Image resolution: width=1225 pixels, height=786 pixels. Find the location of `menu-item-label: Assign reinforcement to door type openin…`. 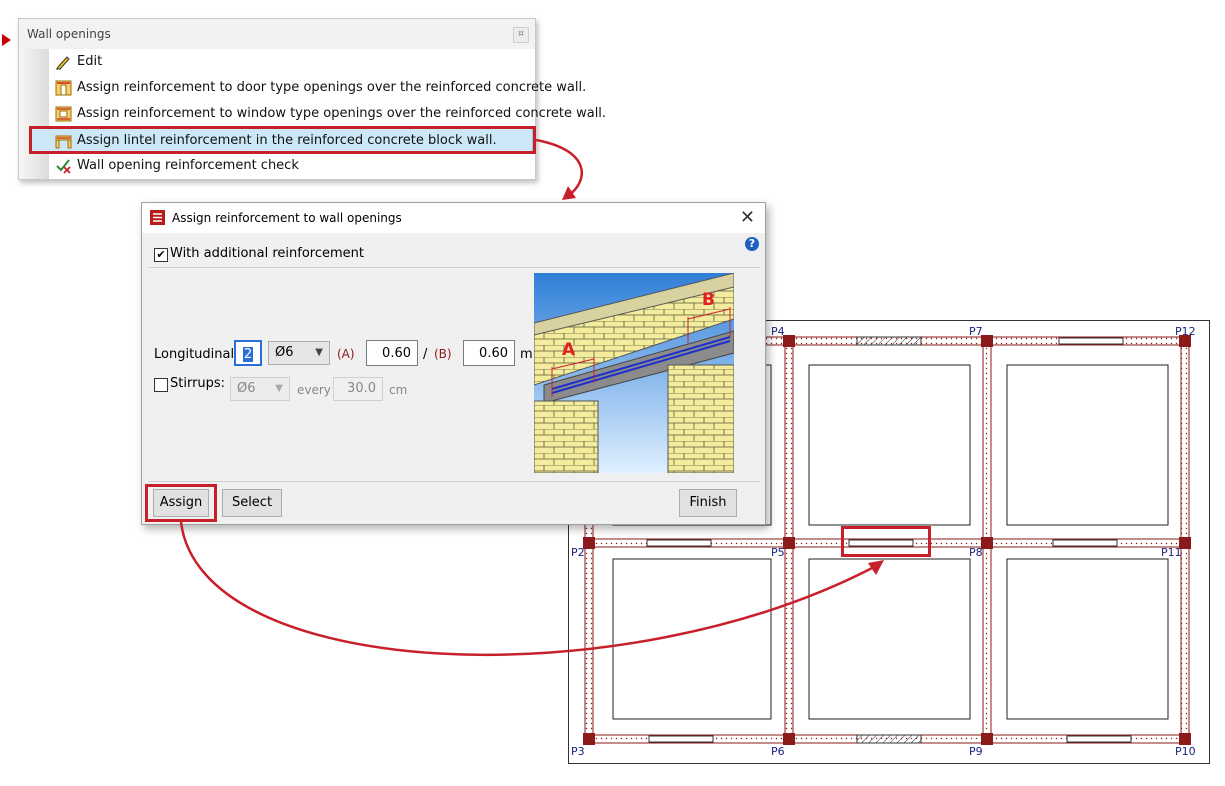

menu-item-label: Assign reinforcement to door type openin… is located at coordinates (332, 87).